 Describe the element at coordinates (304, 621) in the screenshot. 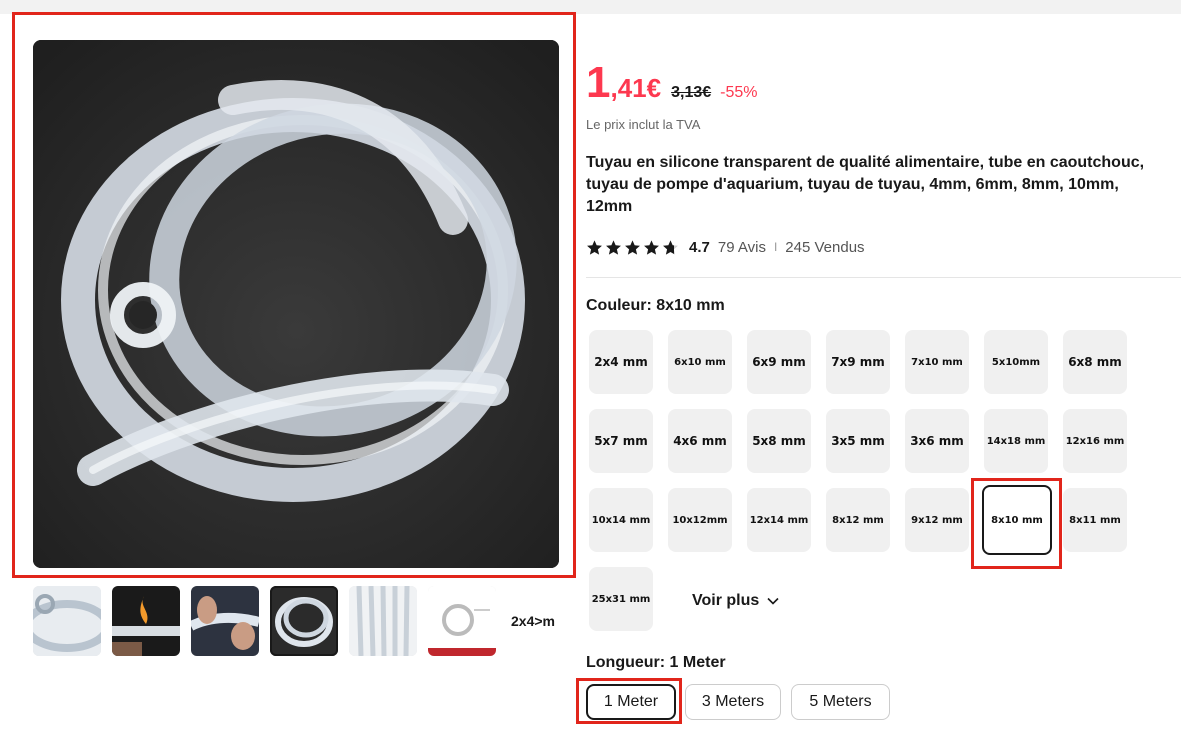

I see `thumb-tube-coil` at that location.